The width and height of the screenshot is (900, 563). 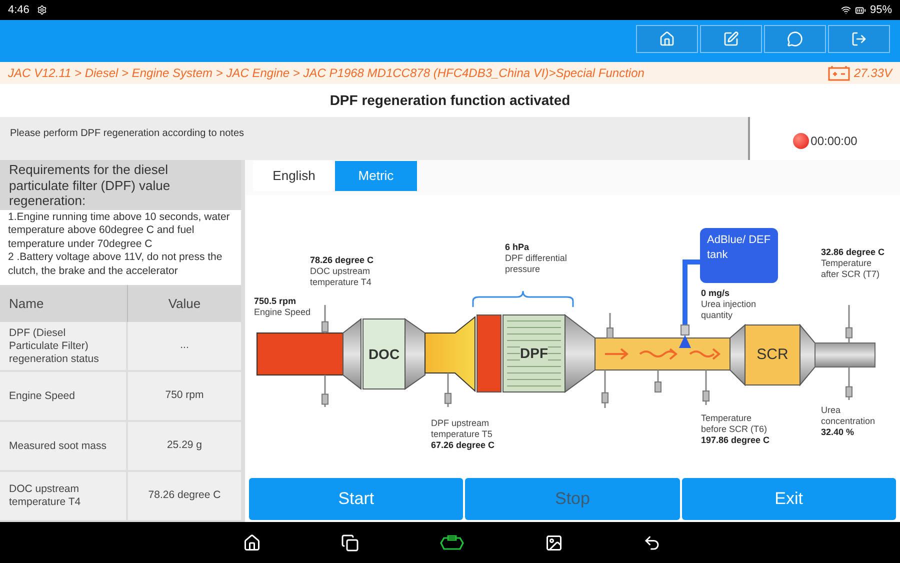 What do you see at coordinates (184, 446) in the screenshot?
I see `table-cell: 25.29 g` at bounding box center [184, 446].